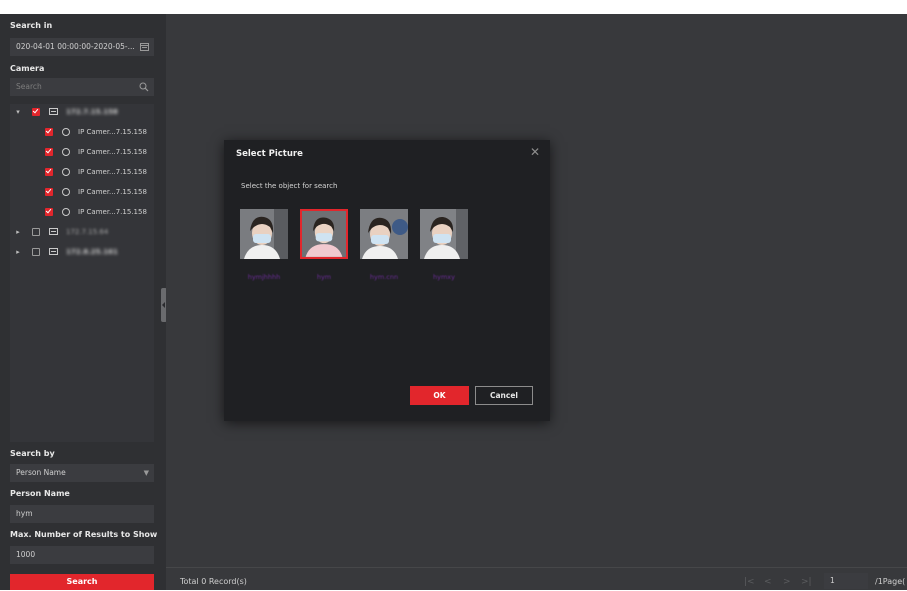 This screenshot has width=907, height=591. Describe the element at coordinates (82, 582) in the screenshot. I see `search-button: Search` at that location.